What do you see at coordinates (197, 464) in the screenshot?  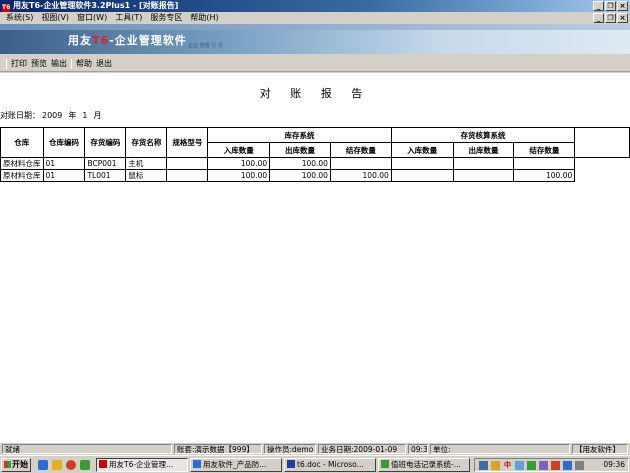 I see `ie-task-icon` at bounding box center [197, 464].